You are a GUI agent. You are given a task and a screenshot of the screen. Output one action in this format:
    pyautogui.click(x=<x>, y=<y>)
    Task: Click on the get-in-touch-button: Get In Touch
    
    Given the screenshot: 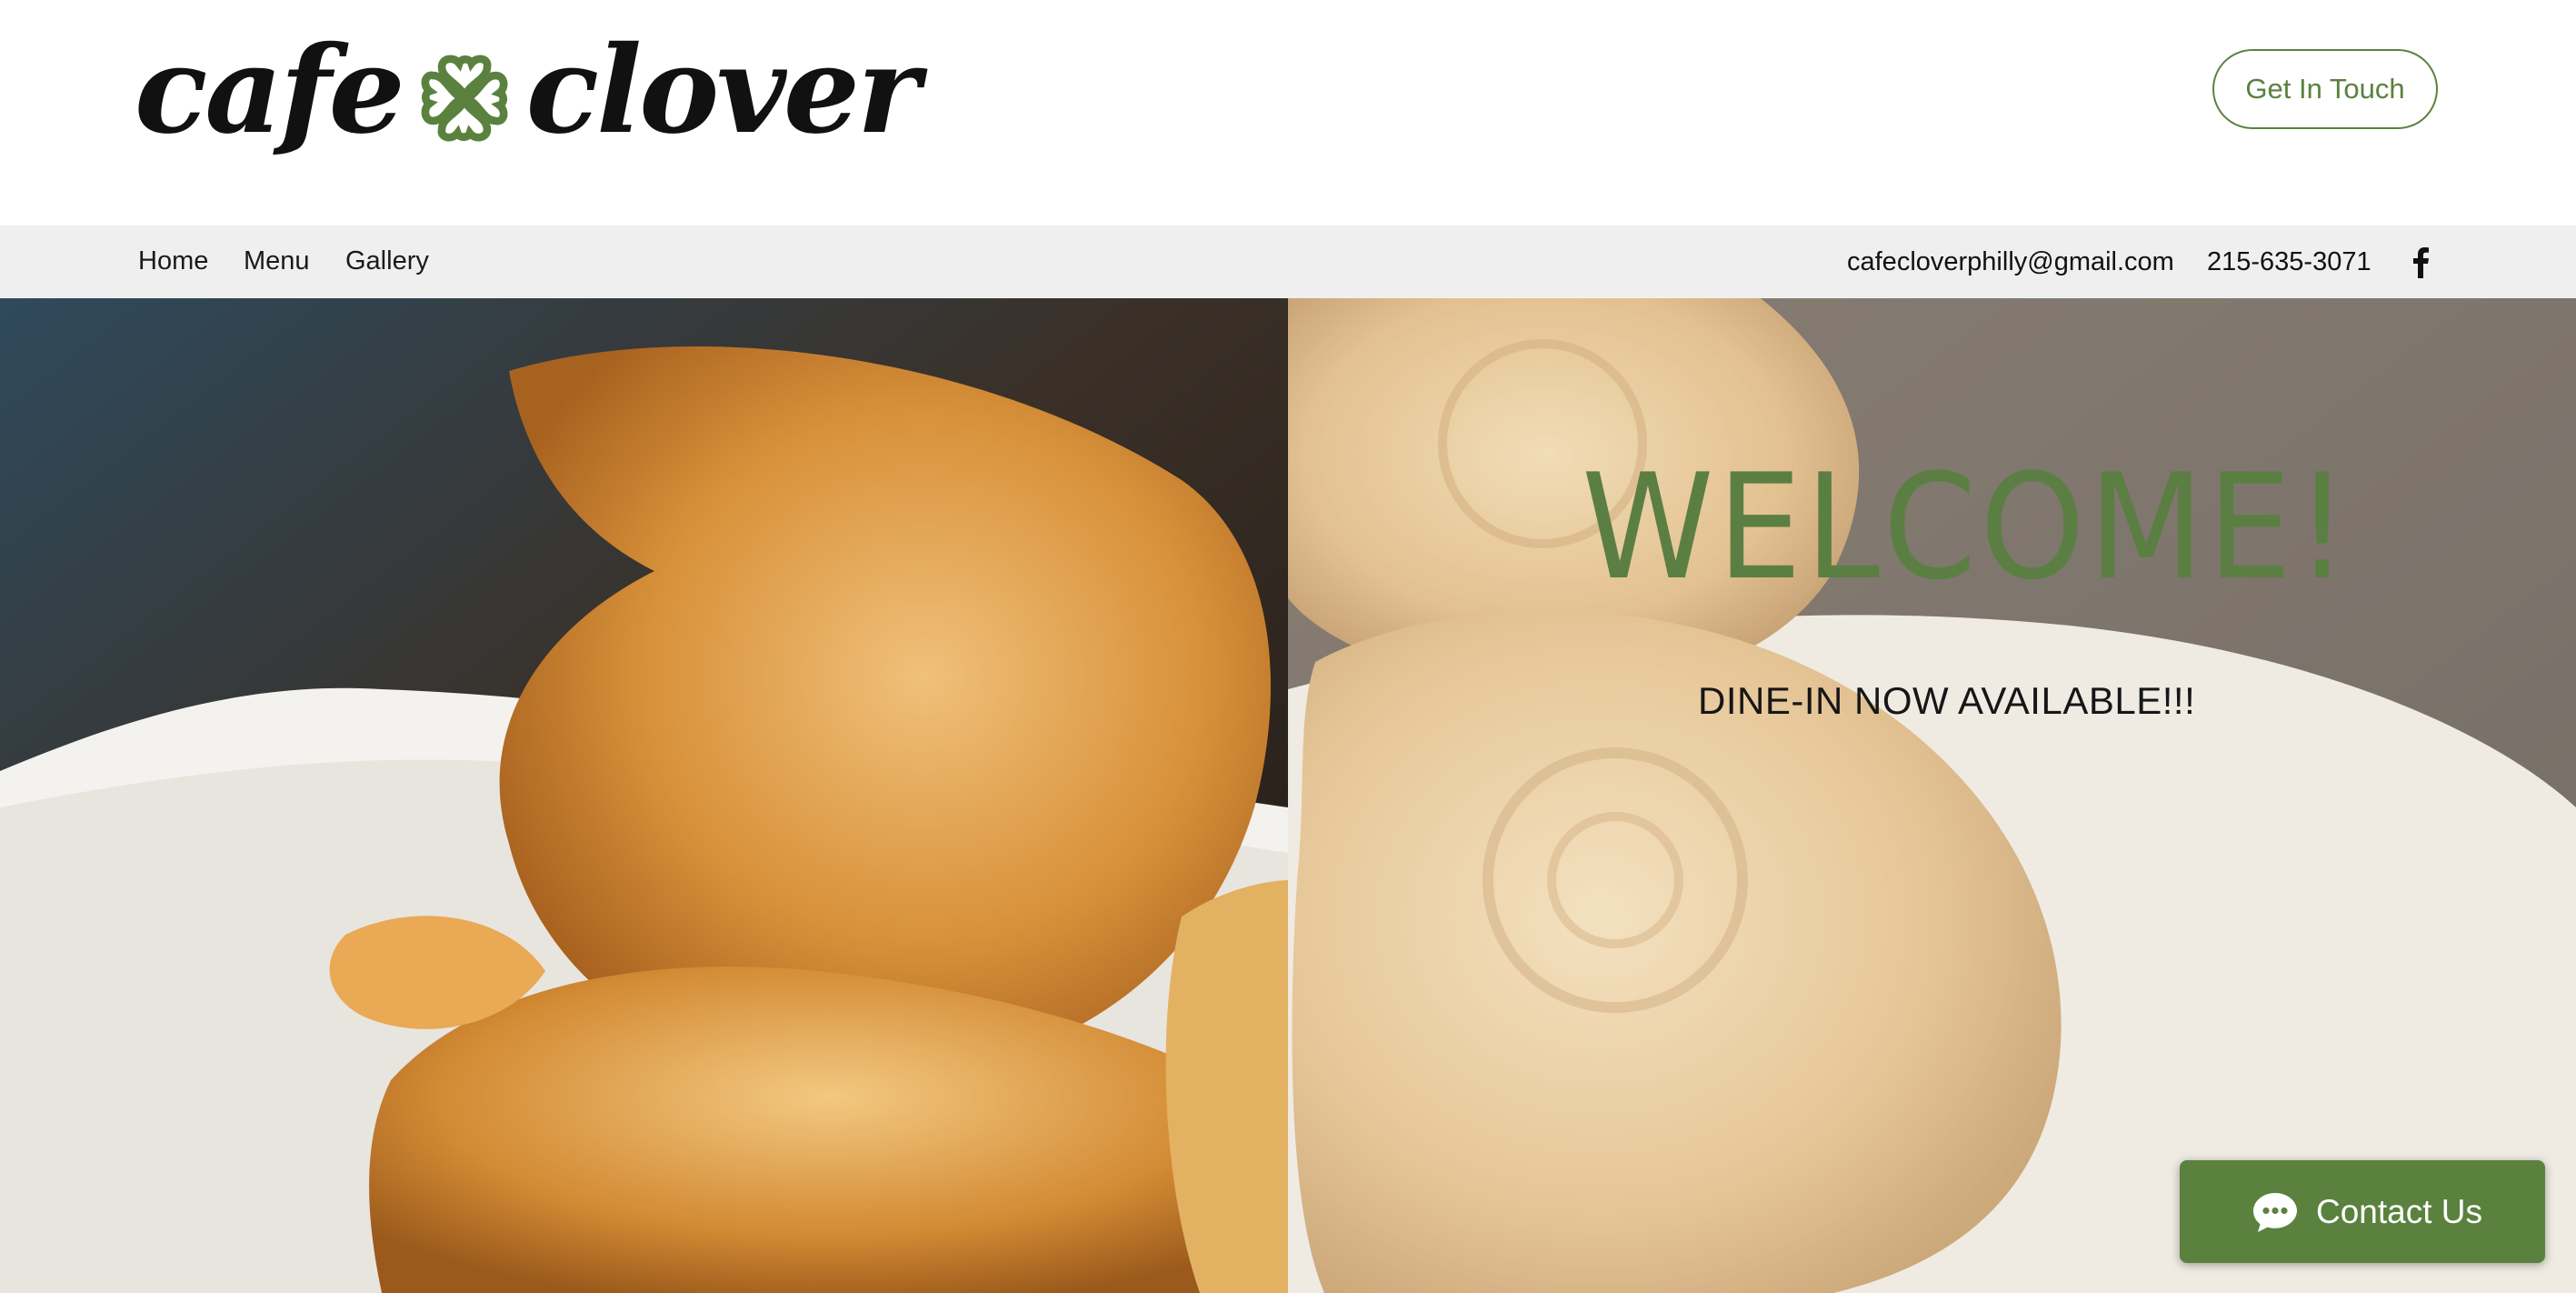 What is the action you would take?
    pyautogui.click(x=2325, y=89)
    